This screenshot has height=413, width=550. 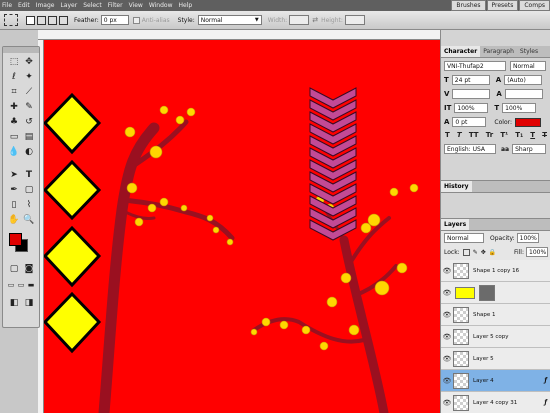 I want to click on layer-row: 👁 Shape 1 copy 16, so click(x=495, y=271).